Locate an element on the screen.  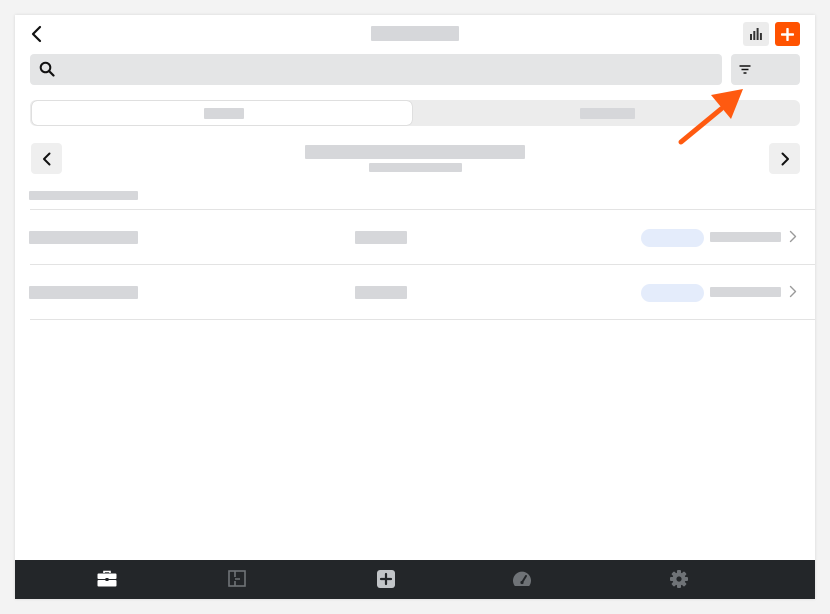
add-button is located at coordinates (787, 34).